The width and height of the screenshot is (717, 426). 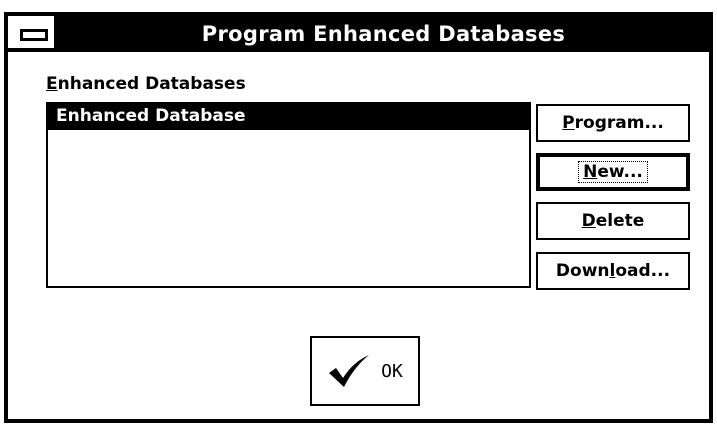 What do you see at coordinates (34, 35) in the screenshot?
I see `system-menu-icon` at bounding box center [34, 35].